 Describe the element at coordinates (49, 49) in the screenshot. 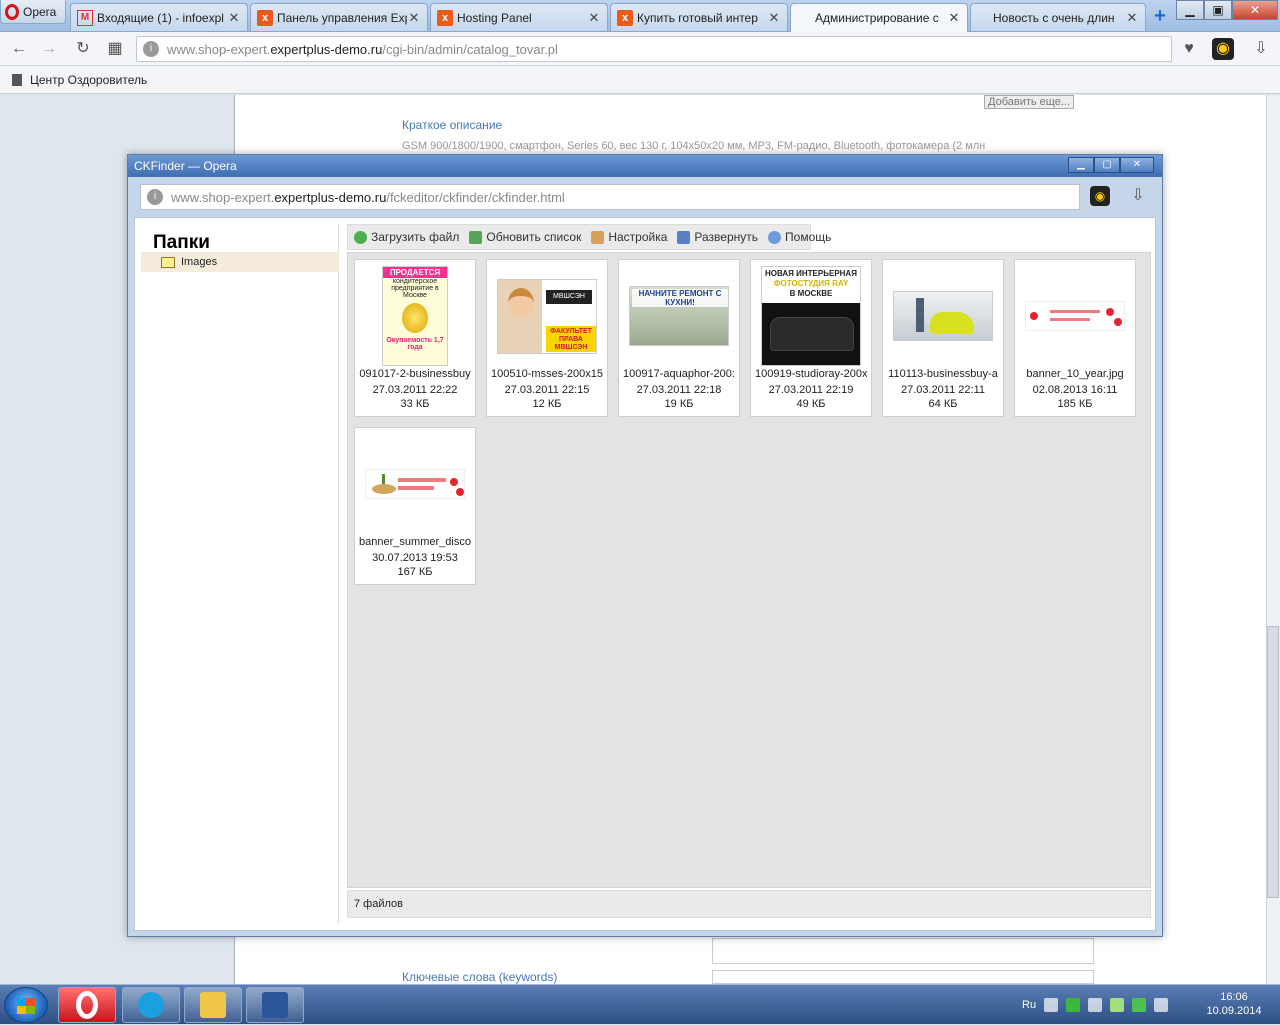

I see `forward-arrow-icon: →` at that location.